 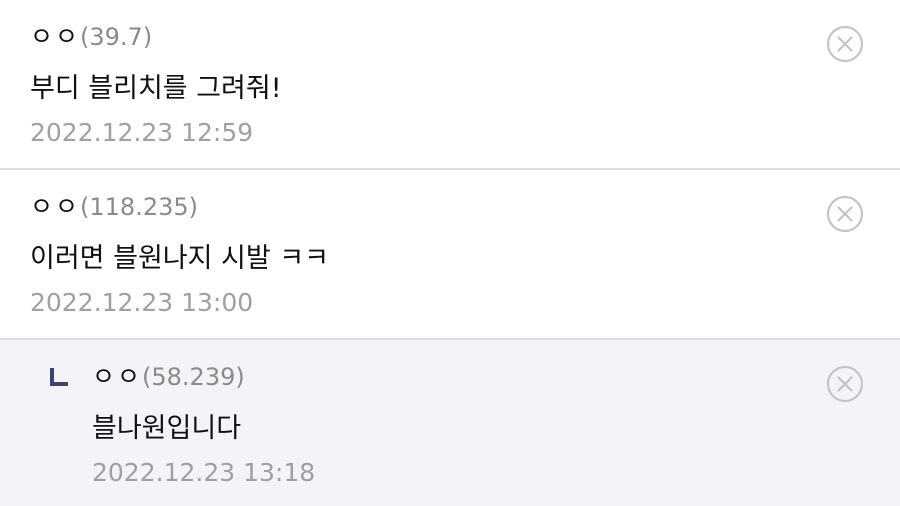 I want to click on reply-author: ㅇㅇ(58.239), so click(x=168, y=377).